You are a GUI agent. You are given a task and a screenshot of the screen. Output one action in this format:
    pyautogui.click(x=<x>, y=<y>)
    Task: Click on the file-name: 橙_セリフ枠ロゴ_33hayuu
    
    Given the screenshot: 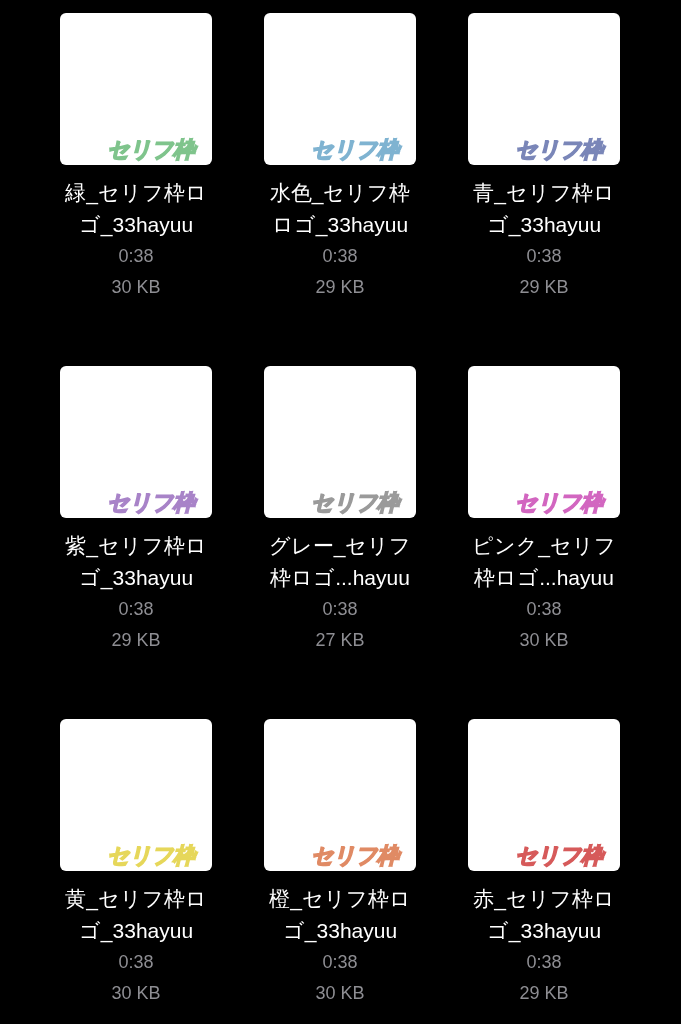 What is the action you would take?
    pyautogui.click(x=340, y=915)
    